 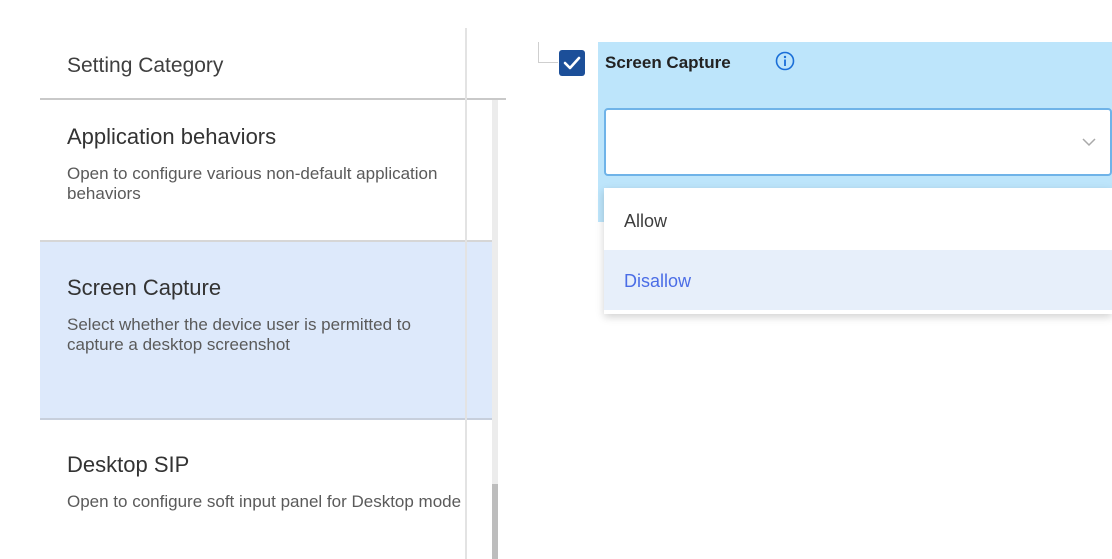 What do you see at coordinates (858, 142) in the screenshot?
I see `screen-capture-select` at bounding box center [858, 142].